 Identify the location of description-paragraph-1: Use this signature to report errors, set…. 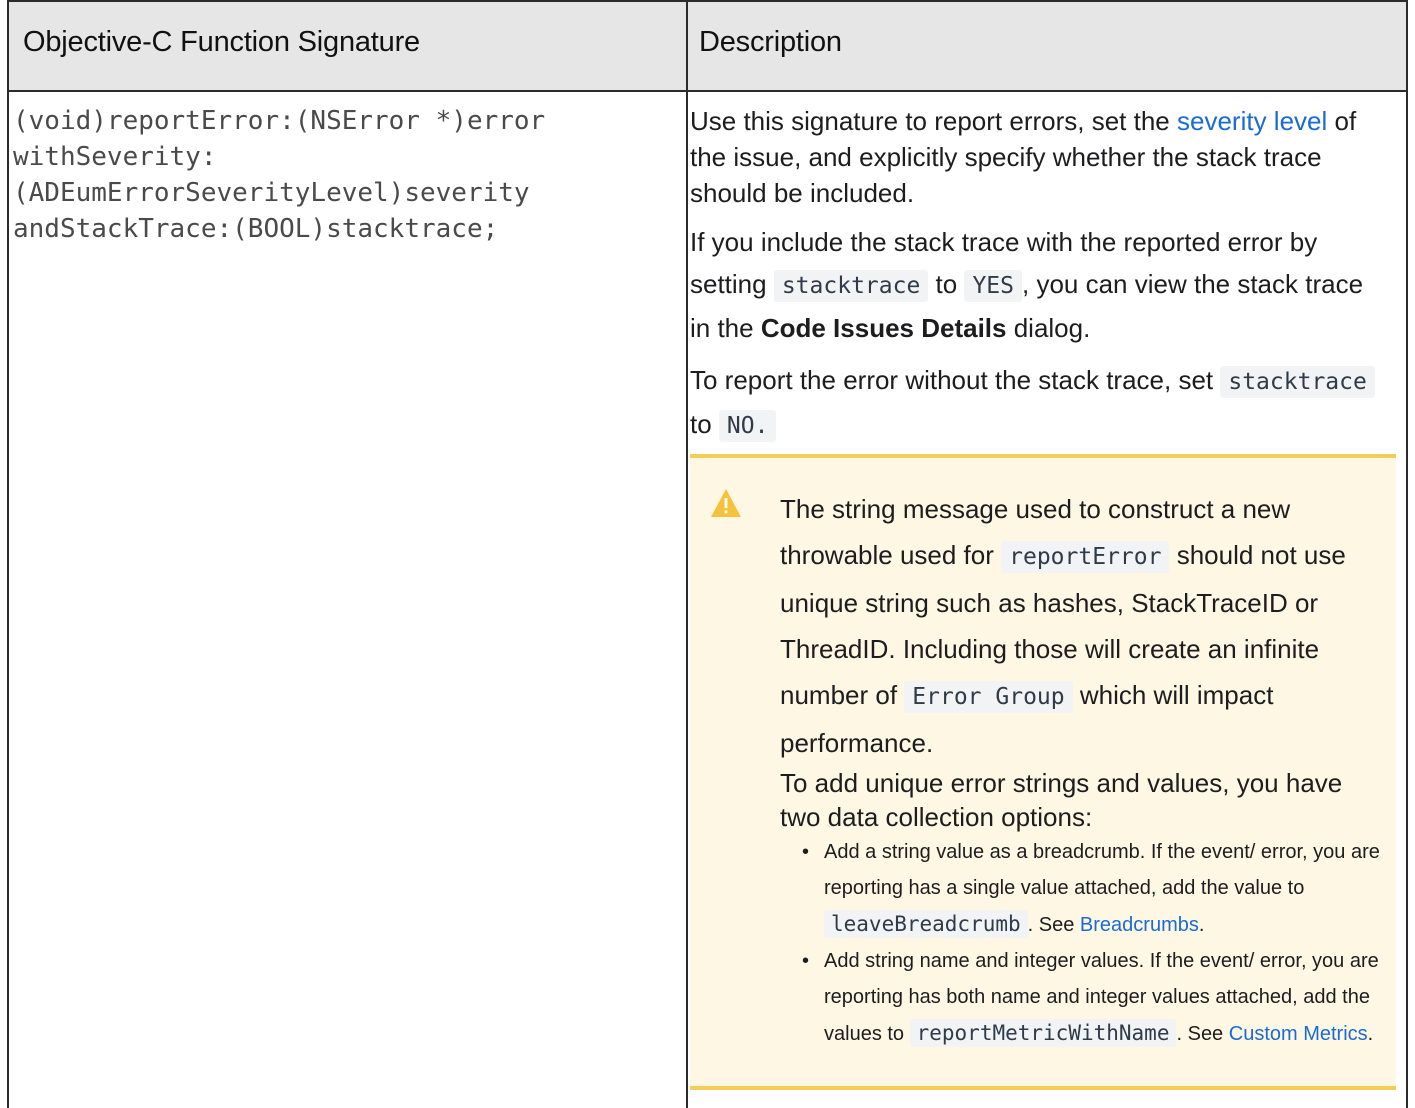
(1040, 157).